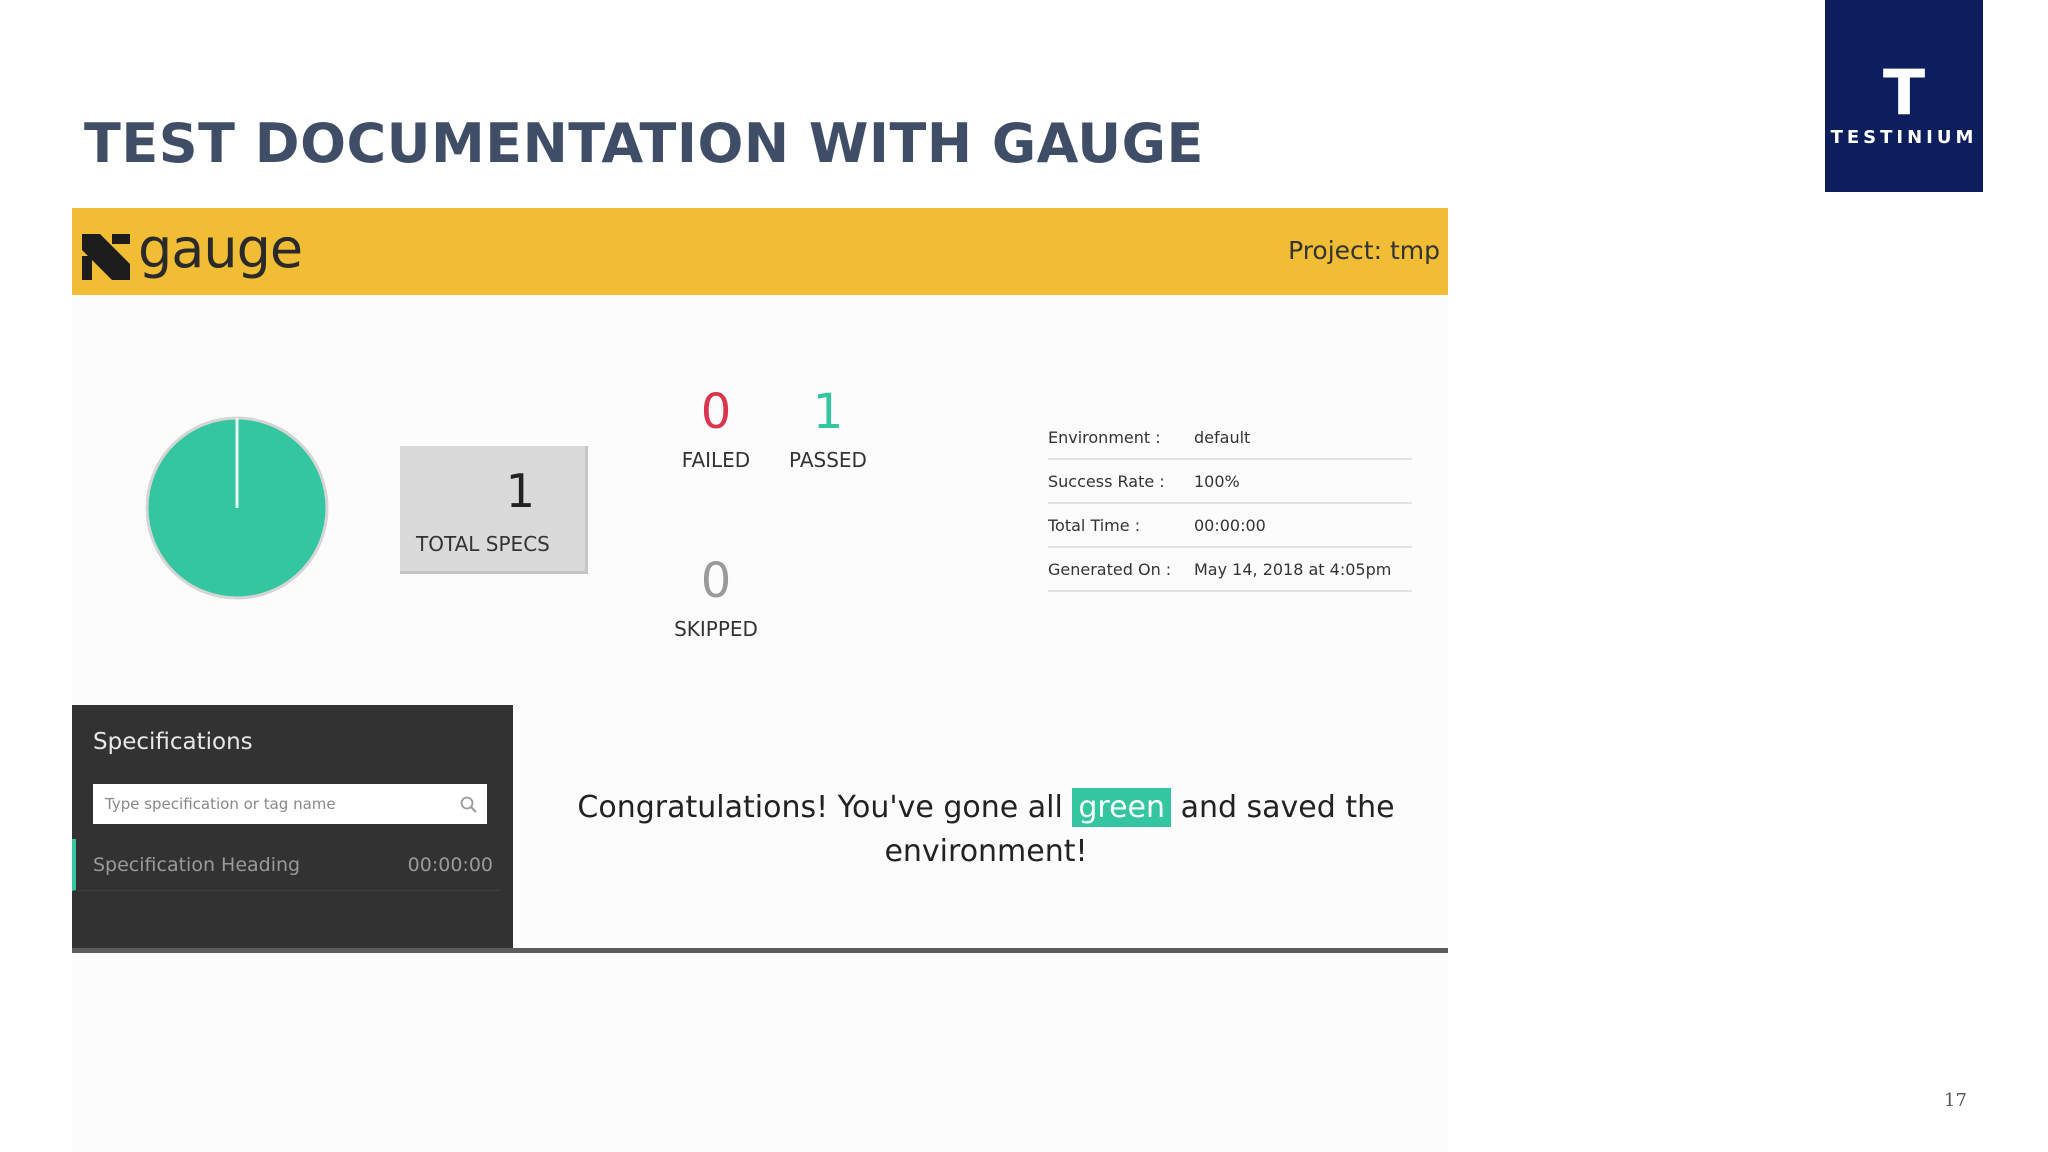 The height and width of the screenshot is (1152, 2048). What do you see at coordinates (1303, 481) in the screenshot?
I see `info-value: 100%` at bounding box center [1303, 481].